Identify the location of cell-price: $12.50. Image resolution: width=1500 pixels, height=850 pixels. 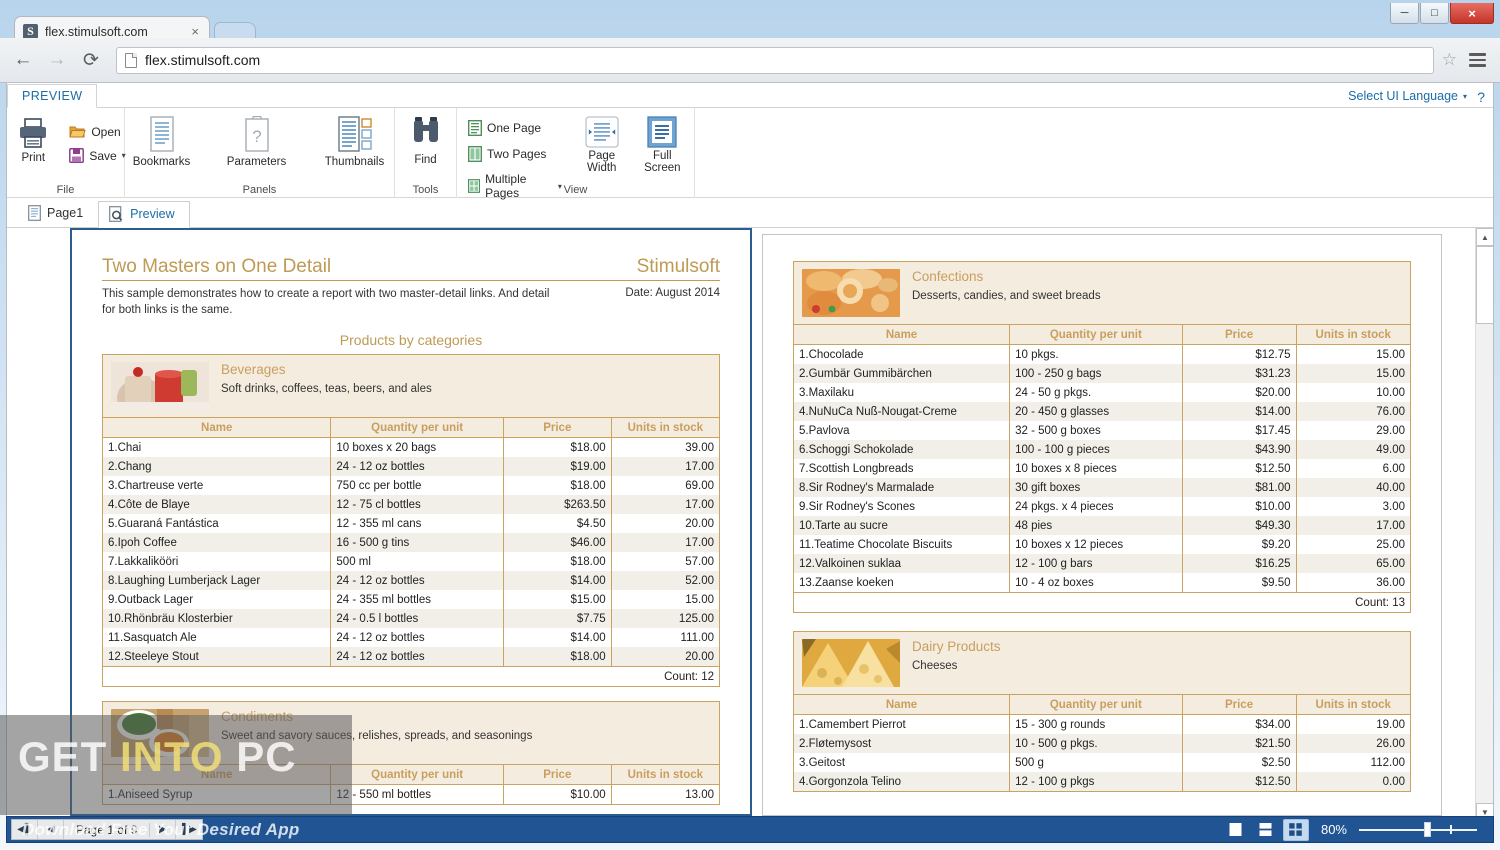
(1239, 781).